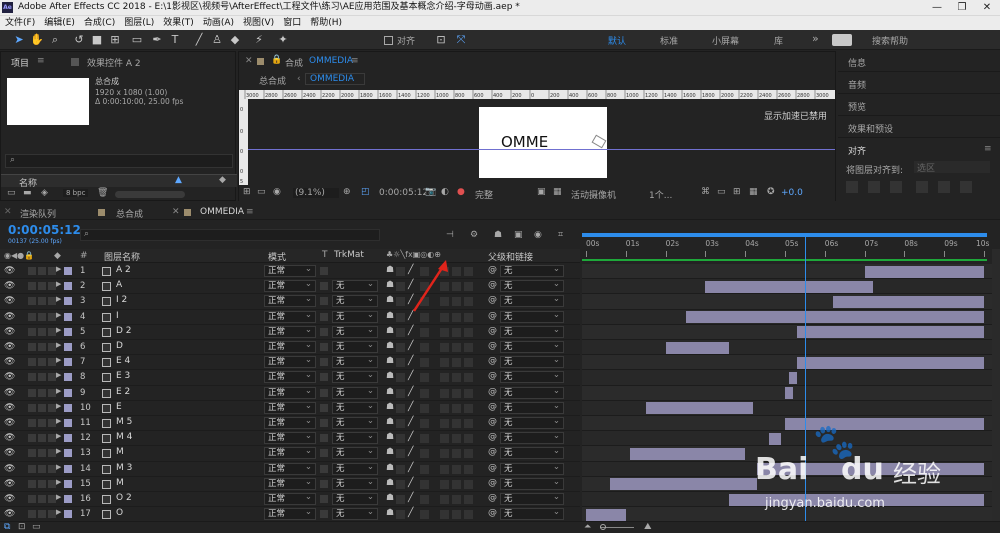  I want to click on layer-name: I 2, so click(121, 300).